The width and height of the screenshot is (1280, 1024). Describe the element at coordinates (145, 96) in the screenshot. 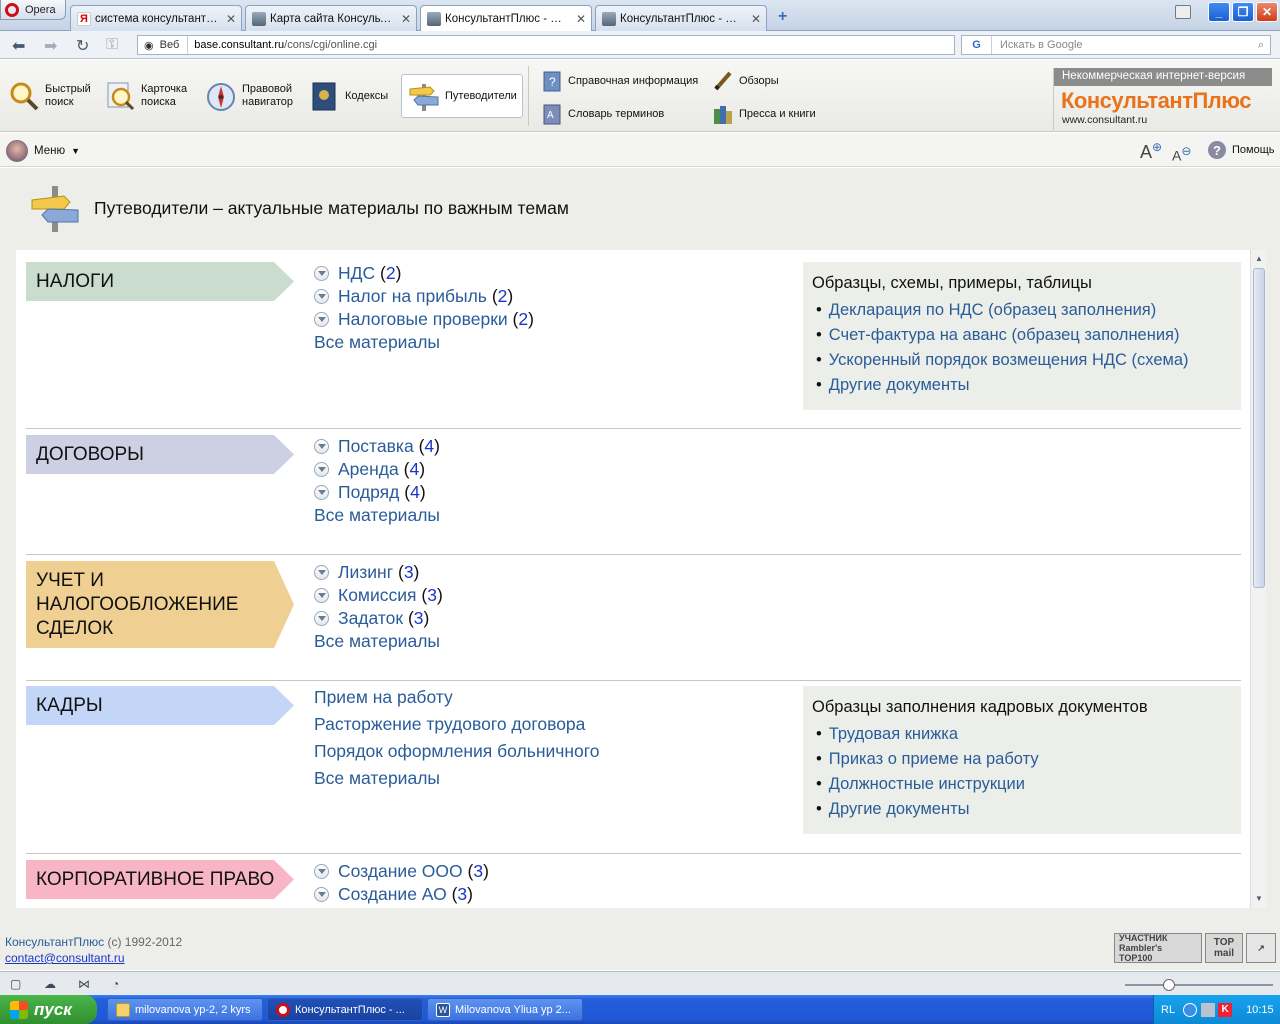

I see `search-card-button: Карточка поиска` at that location.